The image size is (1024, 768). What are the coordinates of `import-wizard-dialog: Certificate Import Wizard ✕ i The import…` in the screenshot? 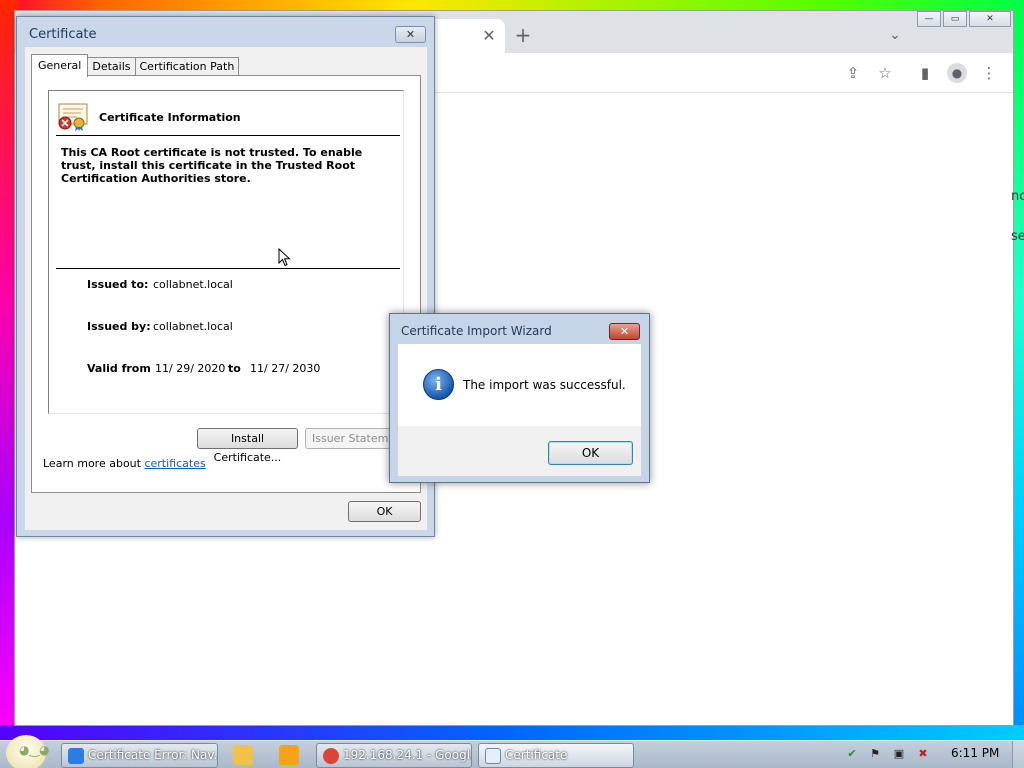 It's located at (519, 398).